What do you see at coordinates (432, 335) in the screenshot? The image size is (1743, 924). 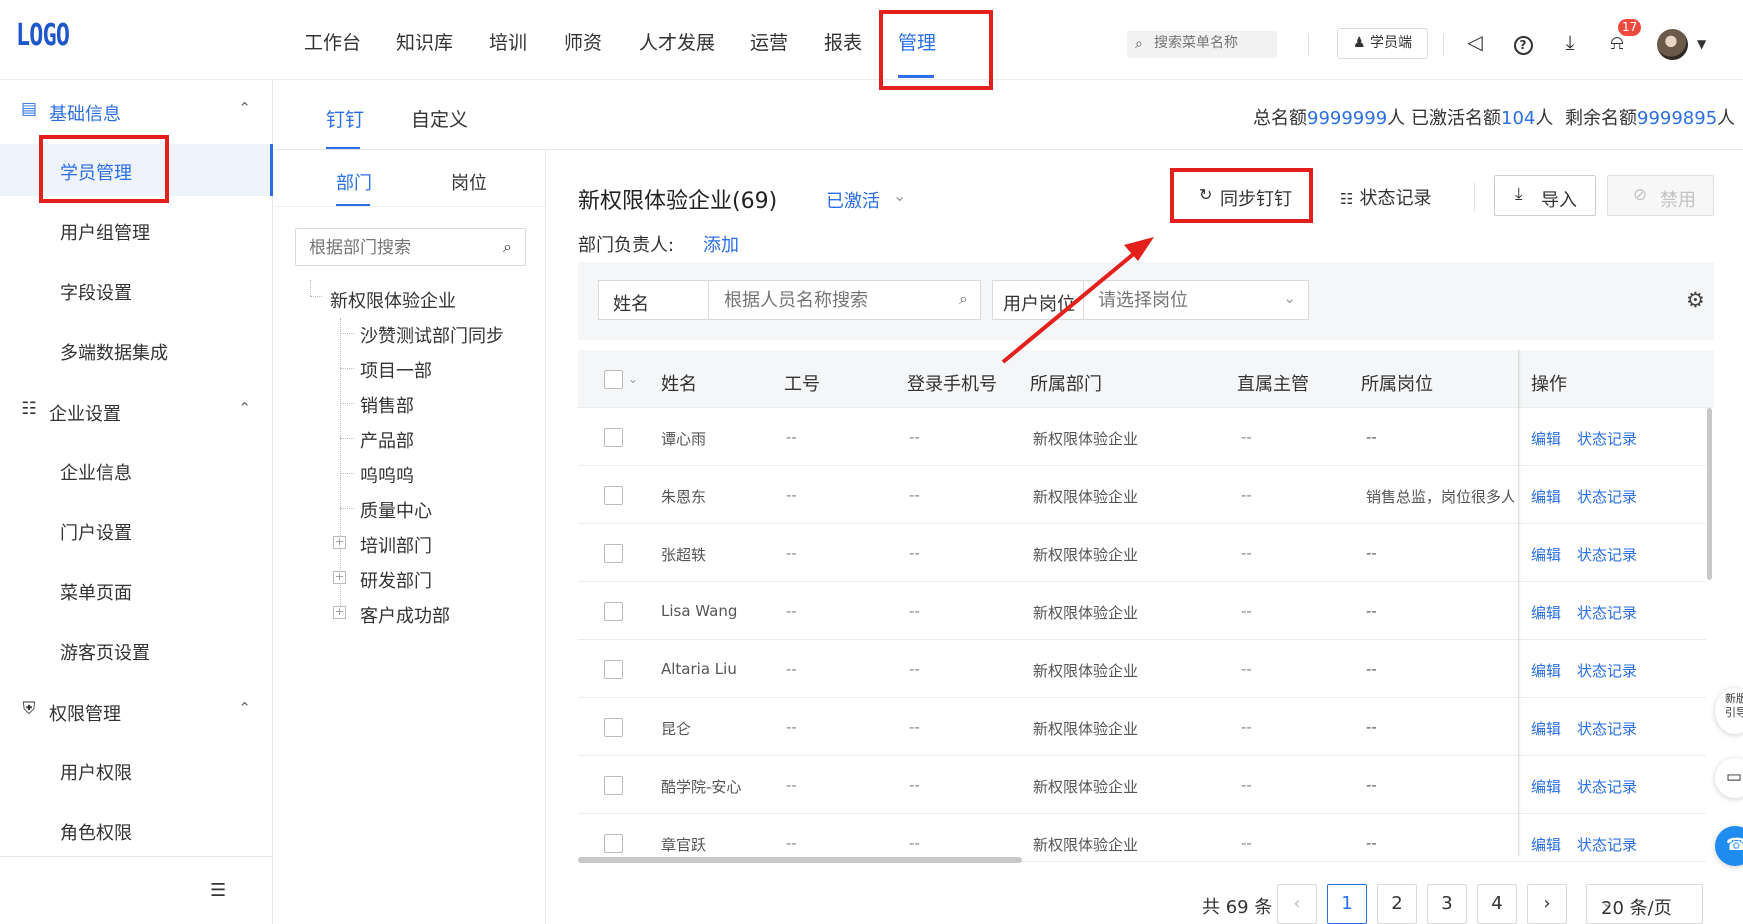 I see `tree-node: 沙赞测试部门同步` at bounding box center [432, 335].